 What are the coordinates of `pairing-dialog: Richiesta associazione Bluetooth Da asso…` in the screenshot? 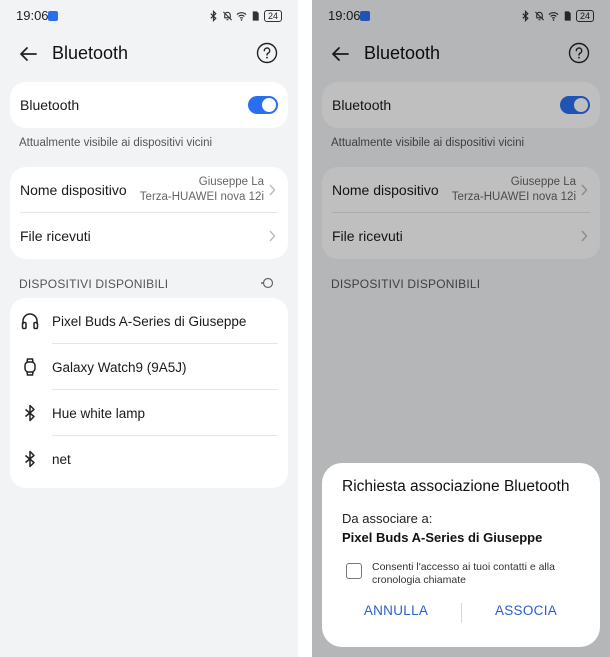 It's located at (461, 555).